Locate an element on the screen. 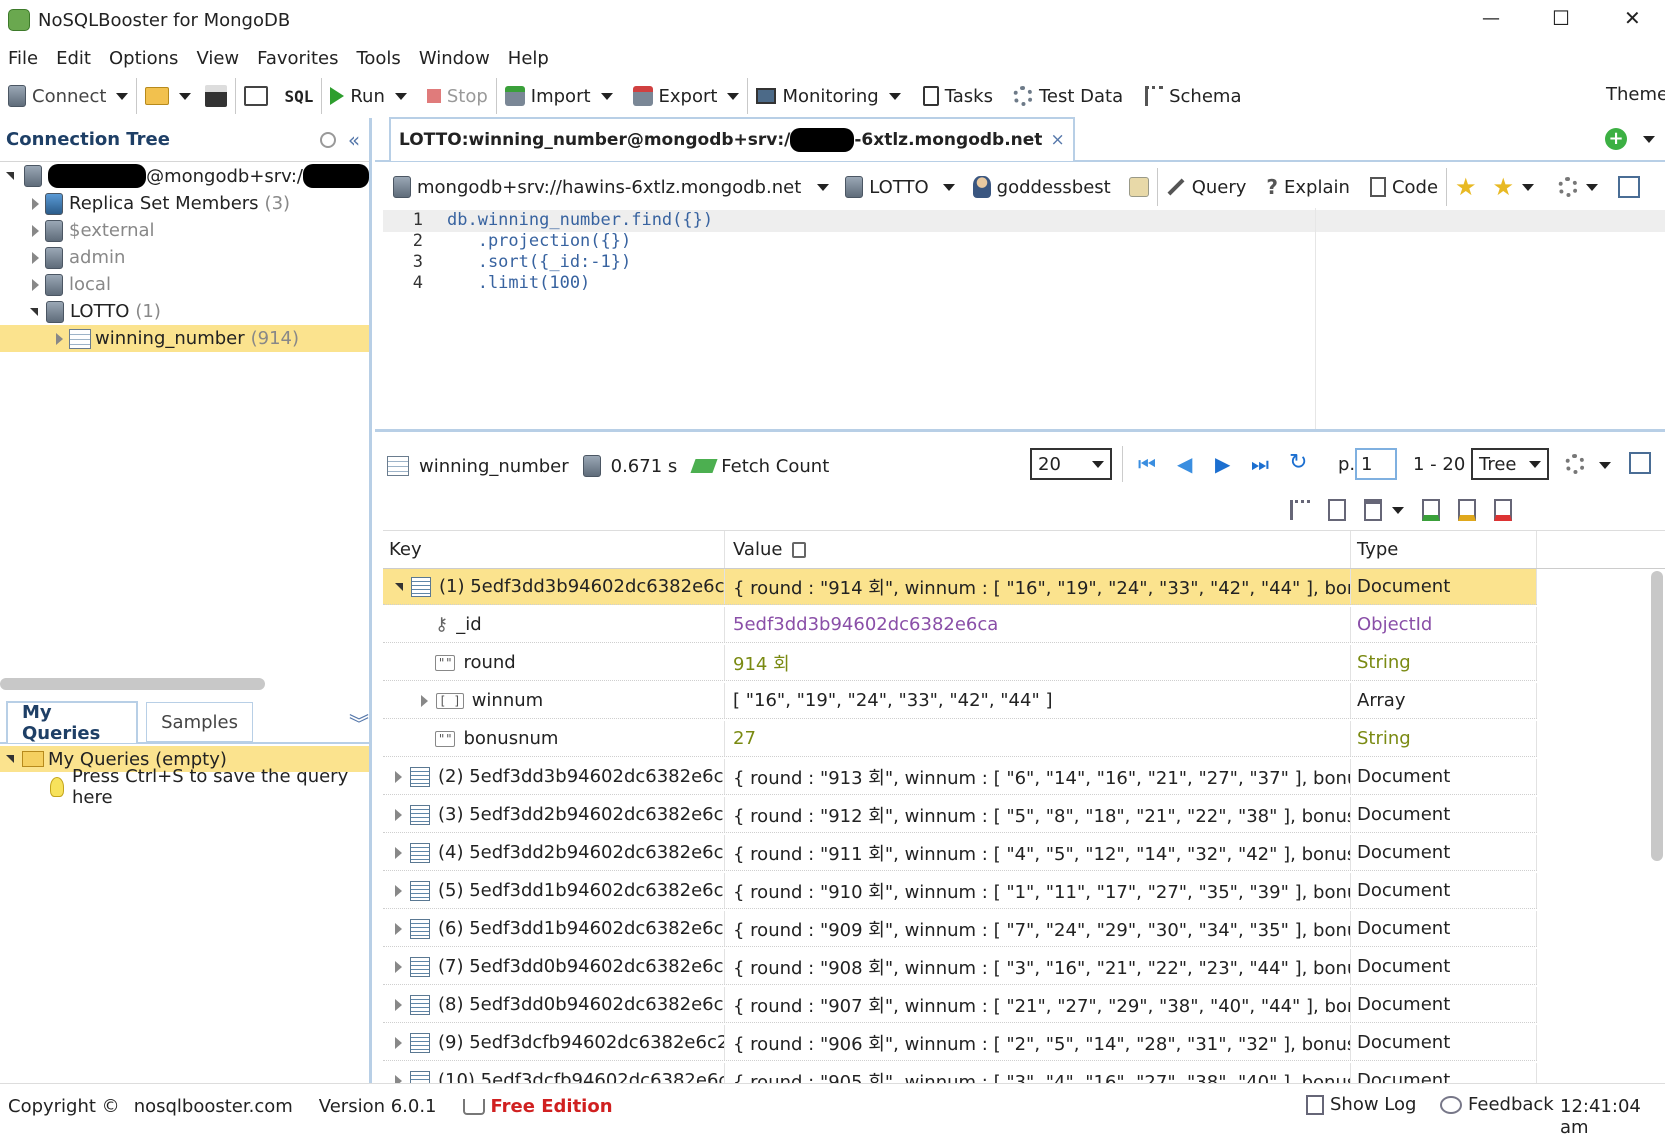  free-edition-link: Free Edition is located at coordinates (537, 1106).